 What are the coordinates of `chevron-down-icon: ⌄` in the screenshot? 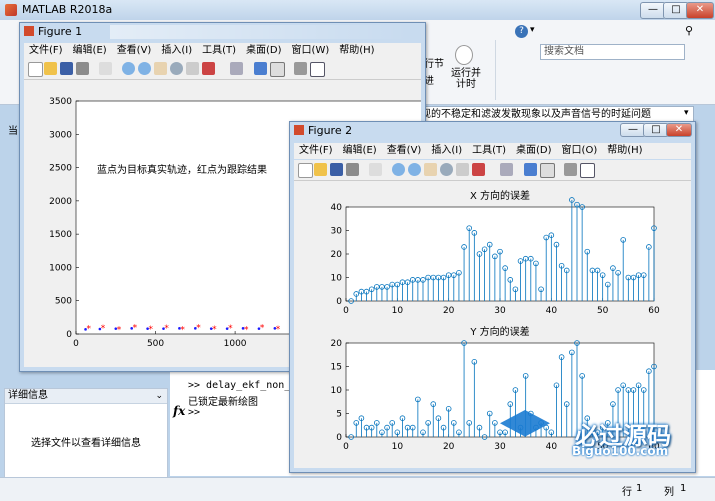 It's located at (159, 396).